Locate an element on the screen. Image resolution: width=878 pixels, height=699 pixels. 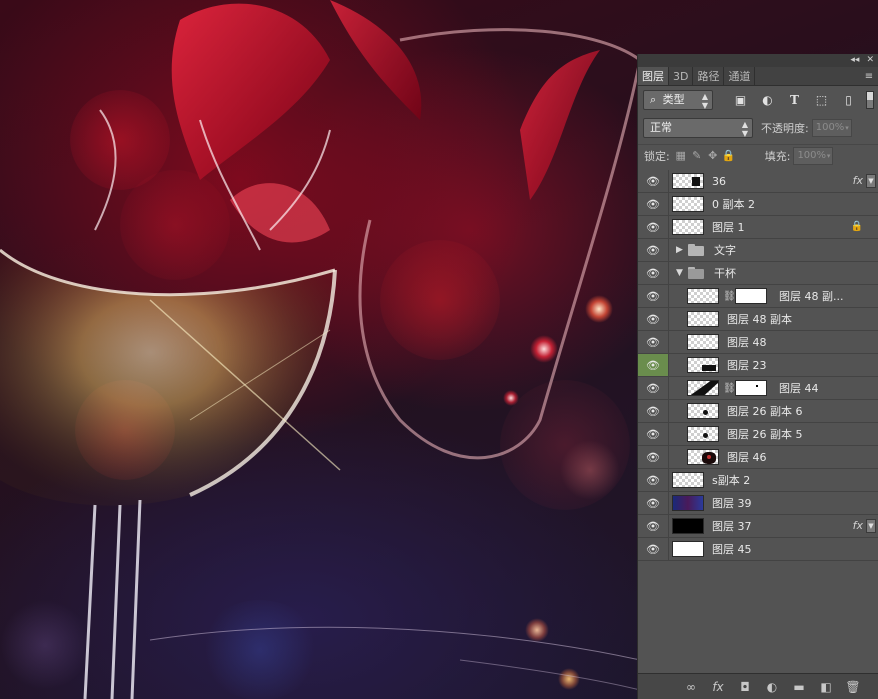
search-icon: ⌕ is located at coordinates (653, 99).